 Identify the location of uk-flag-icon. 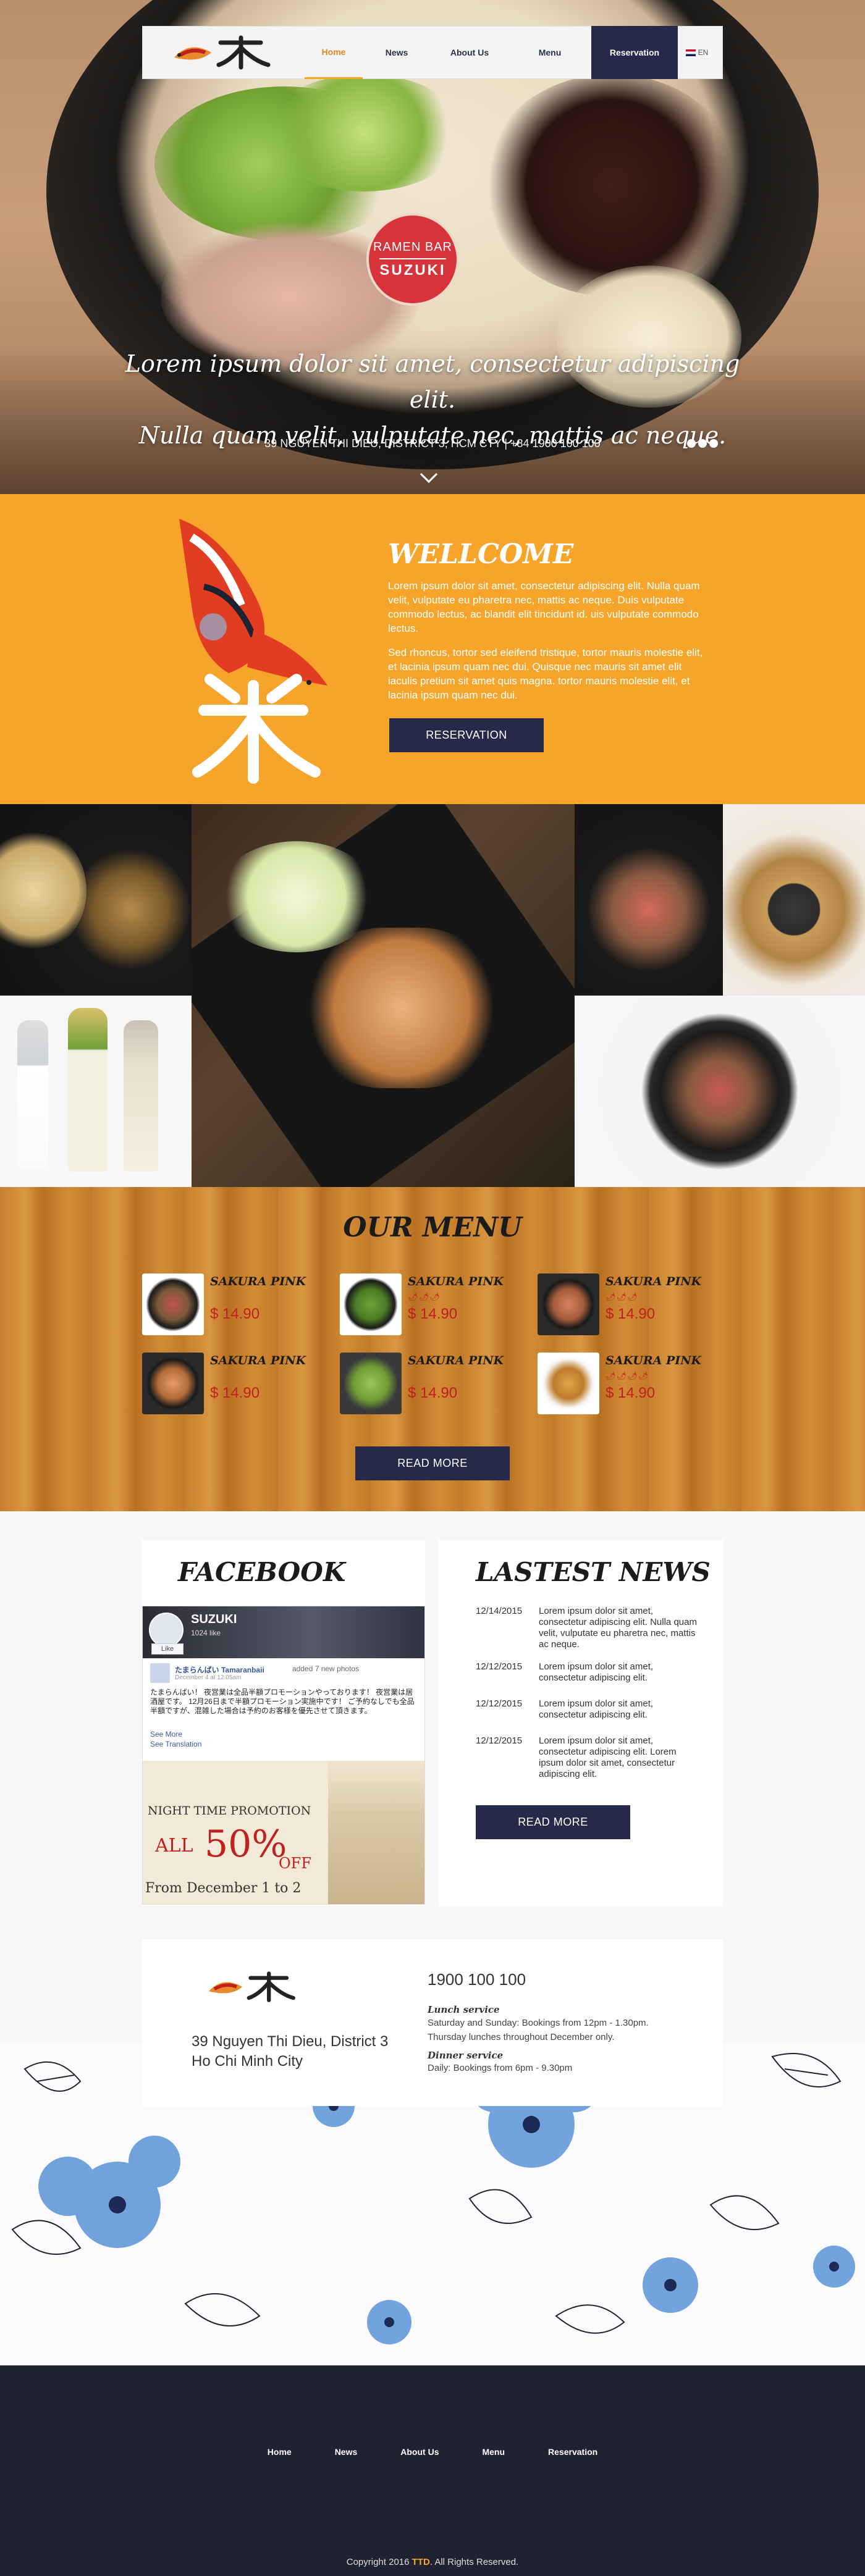
(690, 53).